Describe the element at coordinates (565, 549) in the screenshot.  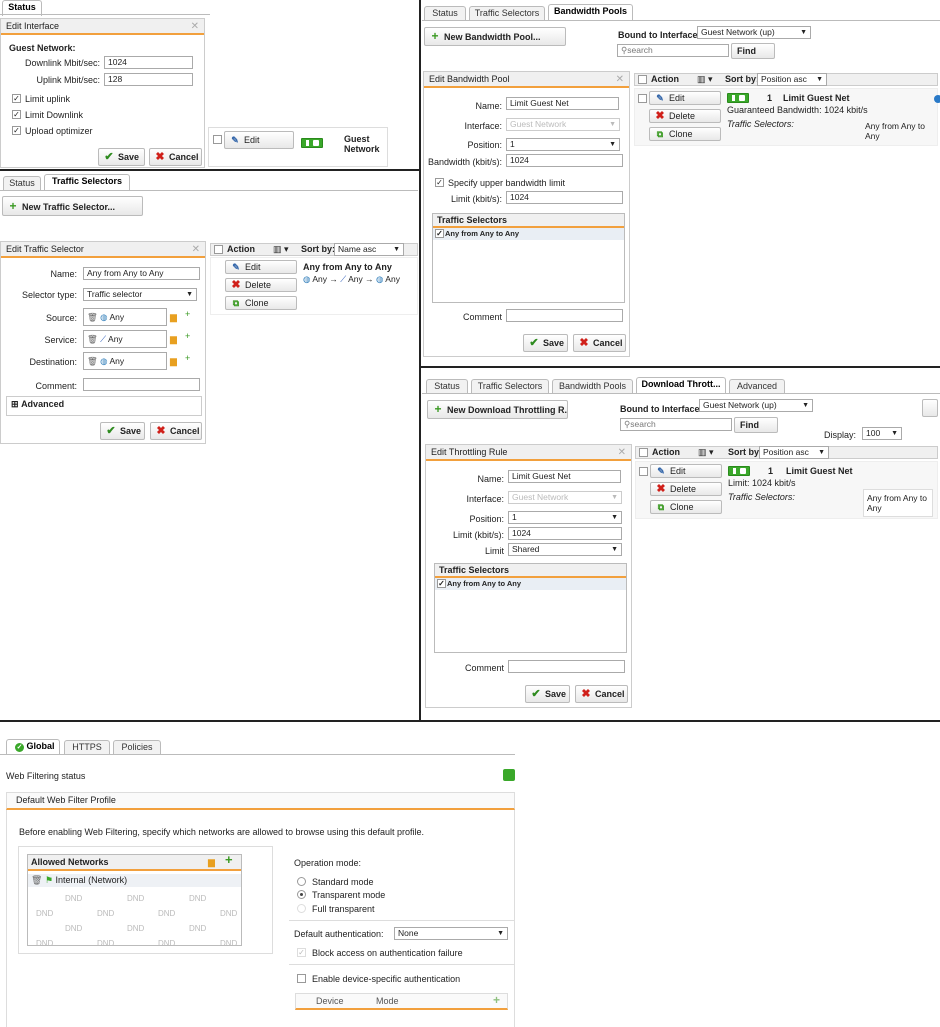
I see `limit-mode-select: Shared ▼` at that location.